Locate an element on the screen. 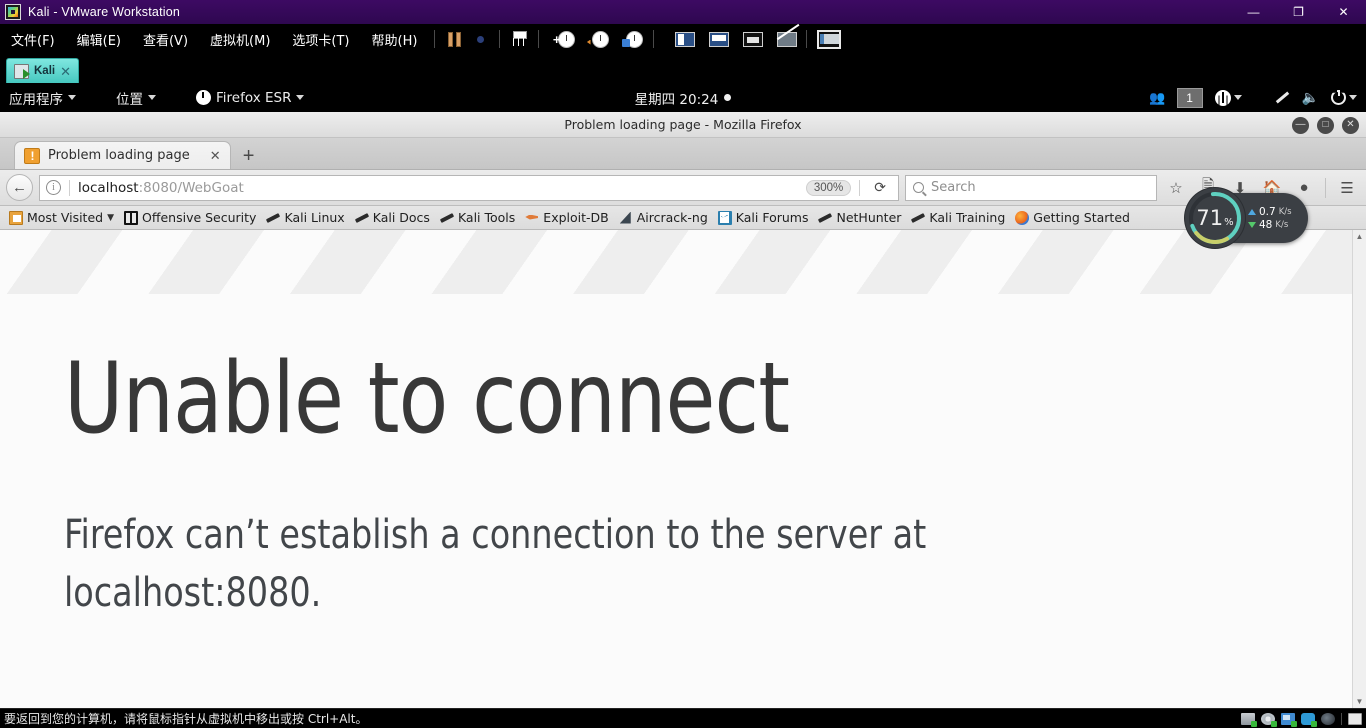  view-console-icon is located at coordinates (685, 39).